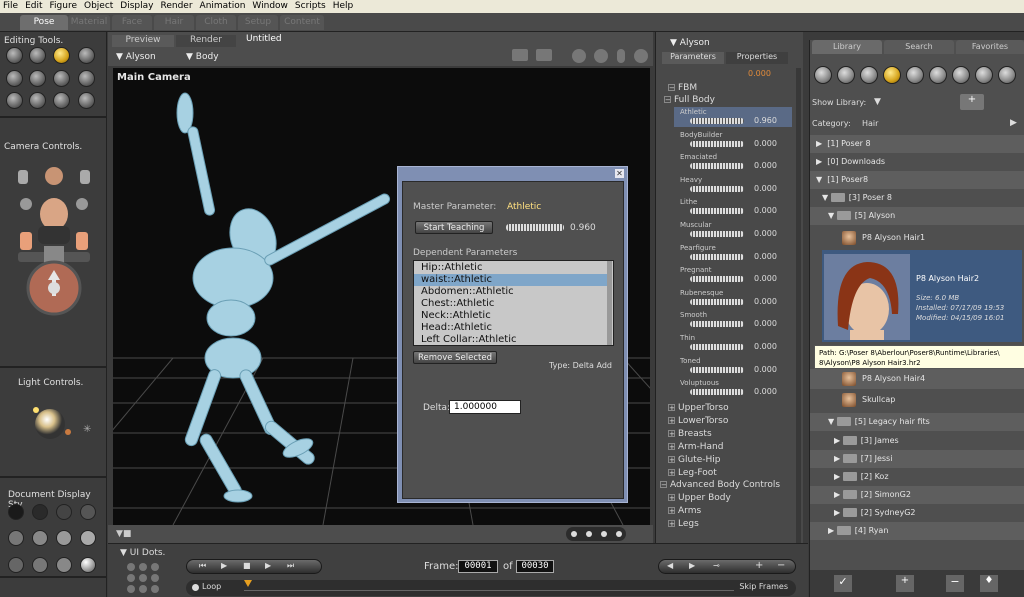 The image size is (1024, 597). I want to click on keyframe-controls: ◀ ▶ ⊸ + −, so click(727, 566).